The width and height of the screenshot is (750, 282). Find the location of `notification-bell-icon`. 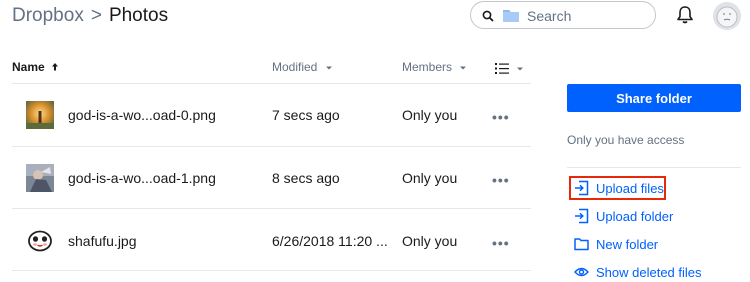

notification-bell-icon is located at coordinates (685, 15).